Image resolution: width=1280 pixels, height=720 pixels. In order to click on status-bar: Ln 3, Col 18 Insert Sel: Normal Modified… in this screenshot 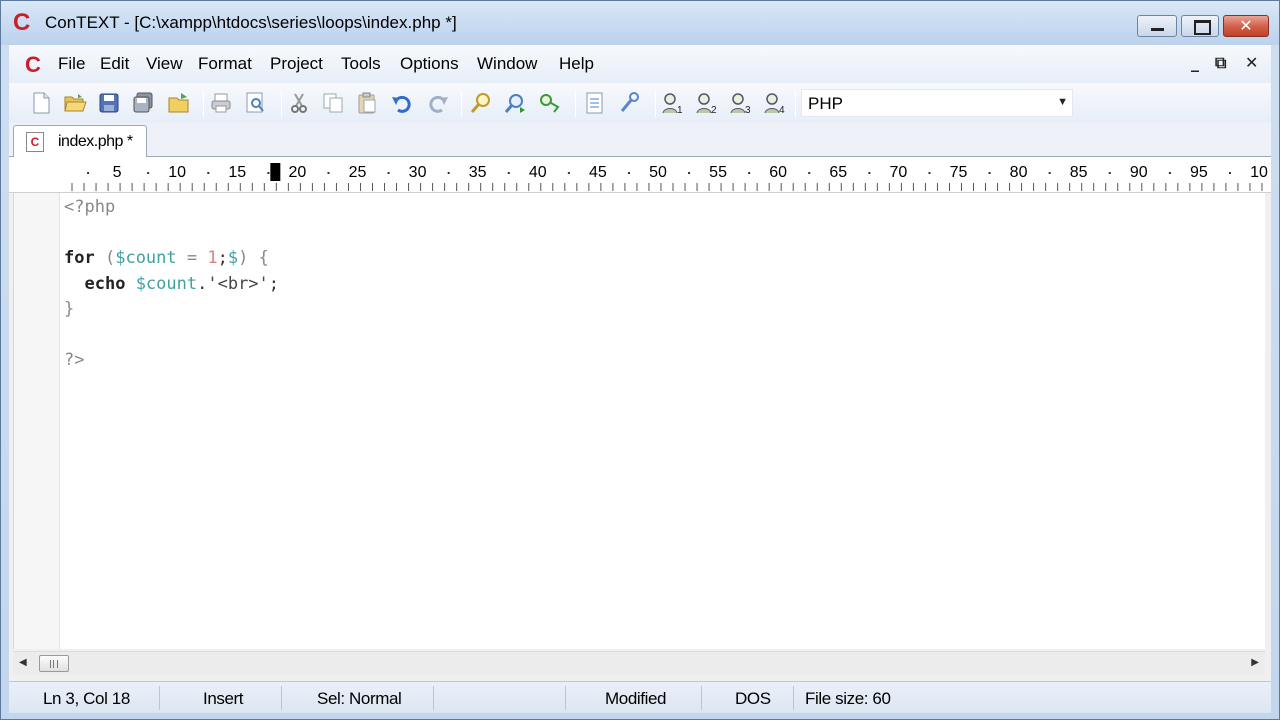, I will do `click(640, 697)`.